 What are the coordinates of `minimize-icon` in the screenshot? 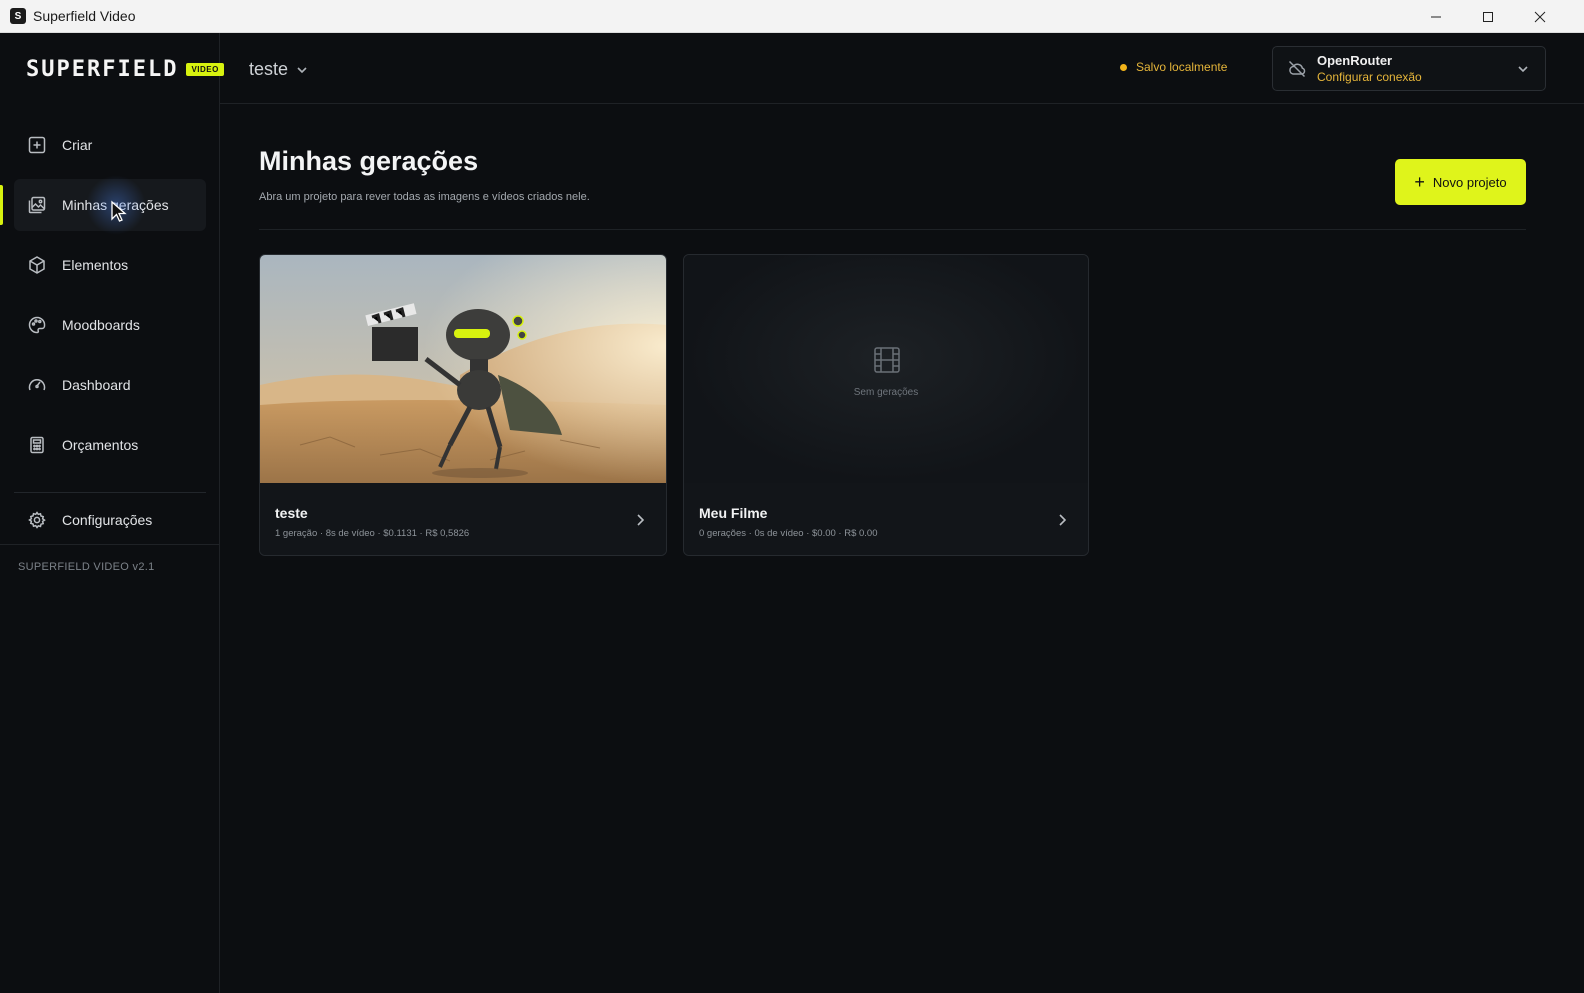 It's located at (1436, 16).